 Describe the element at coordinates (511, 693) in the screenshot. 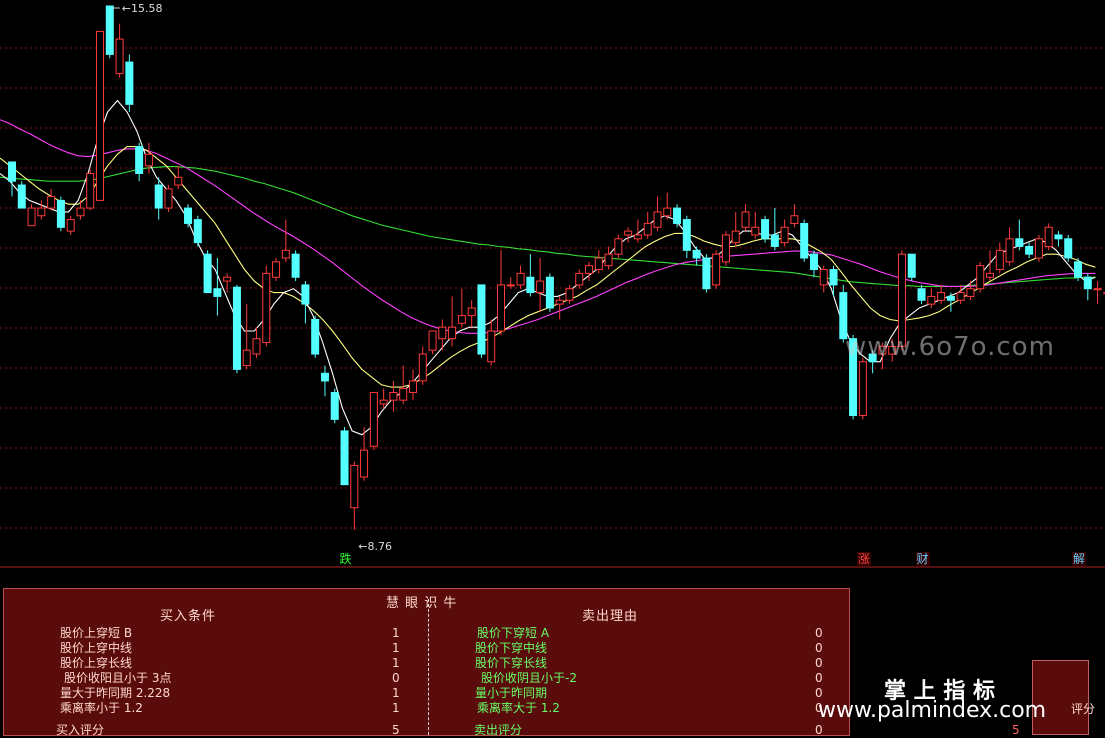

I see `sell-row-label: 量小于昨同期` at that location.